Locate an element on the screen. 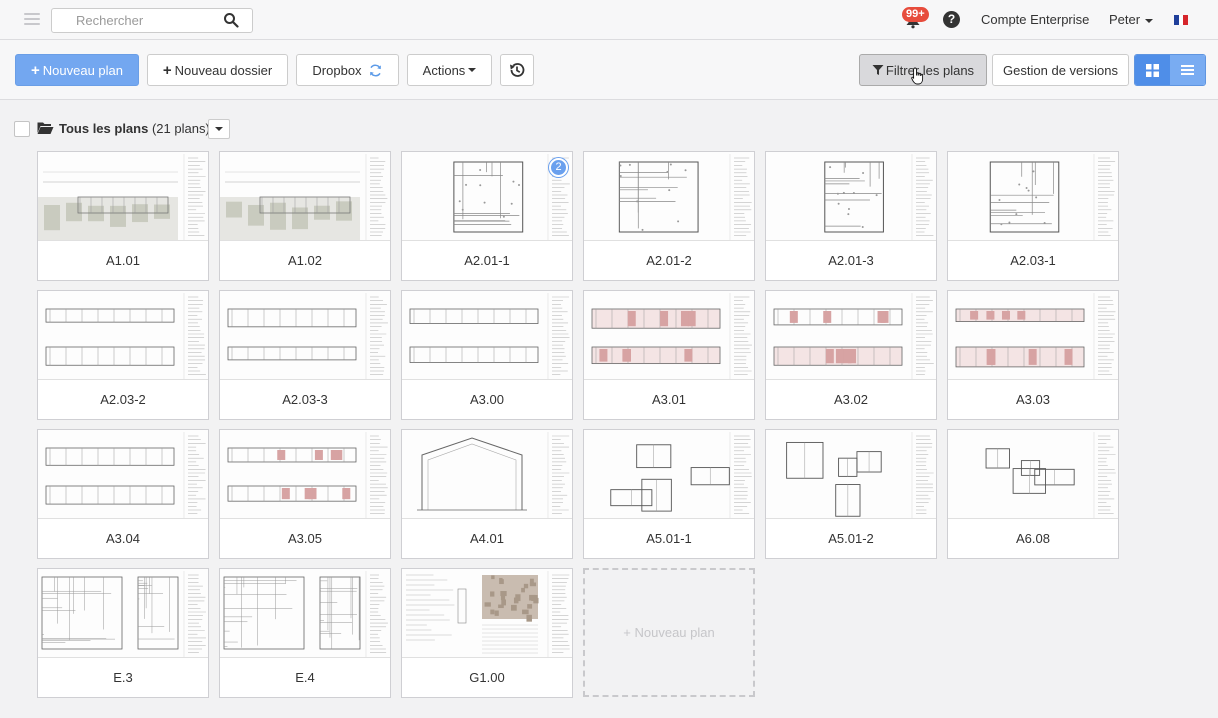 The width and height of the screenshot is (1218, 718). plan-card: A1.02 is located at coordinates (305, 216).